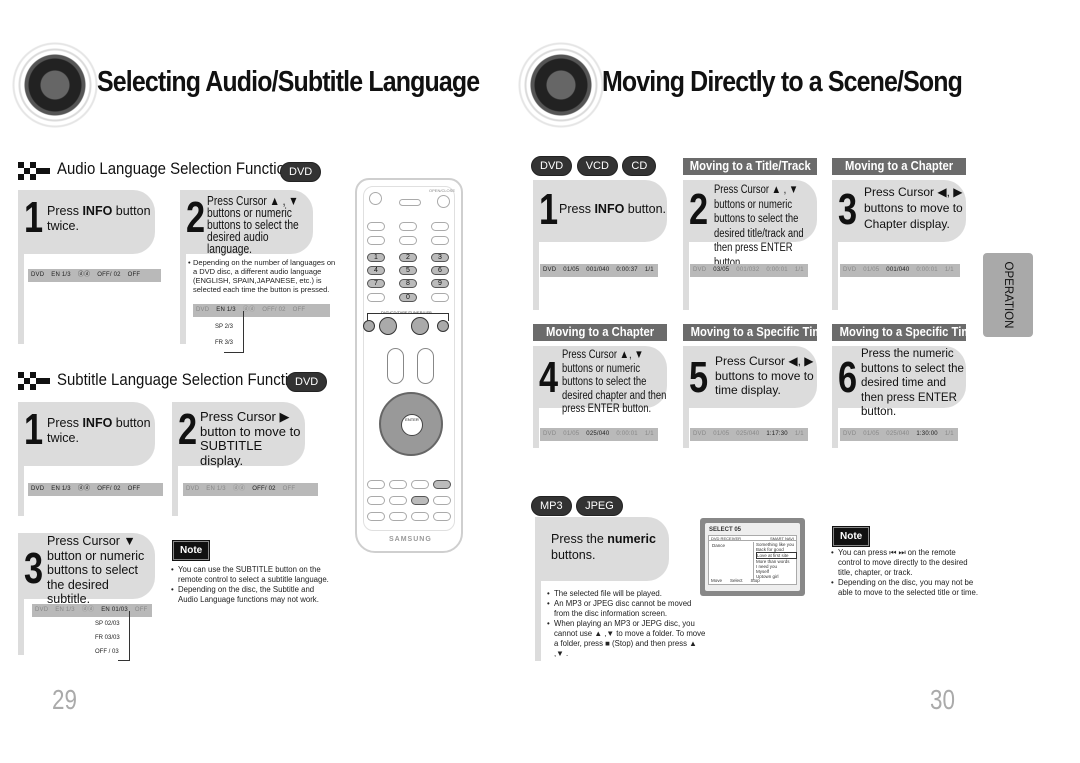  Describe the element at coordinates (21, 627) in the screenshot. I see `subtitle-step-3-rail` at that location.